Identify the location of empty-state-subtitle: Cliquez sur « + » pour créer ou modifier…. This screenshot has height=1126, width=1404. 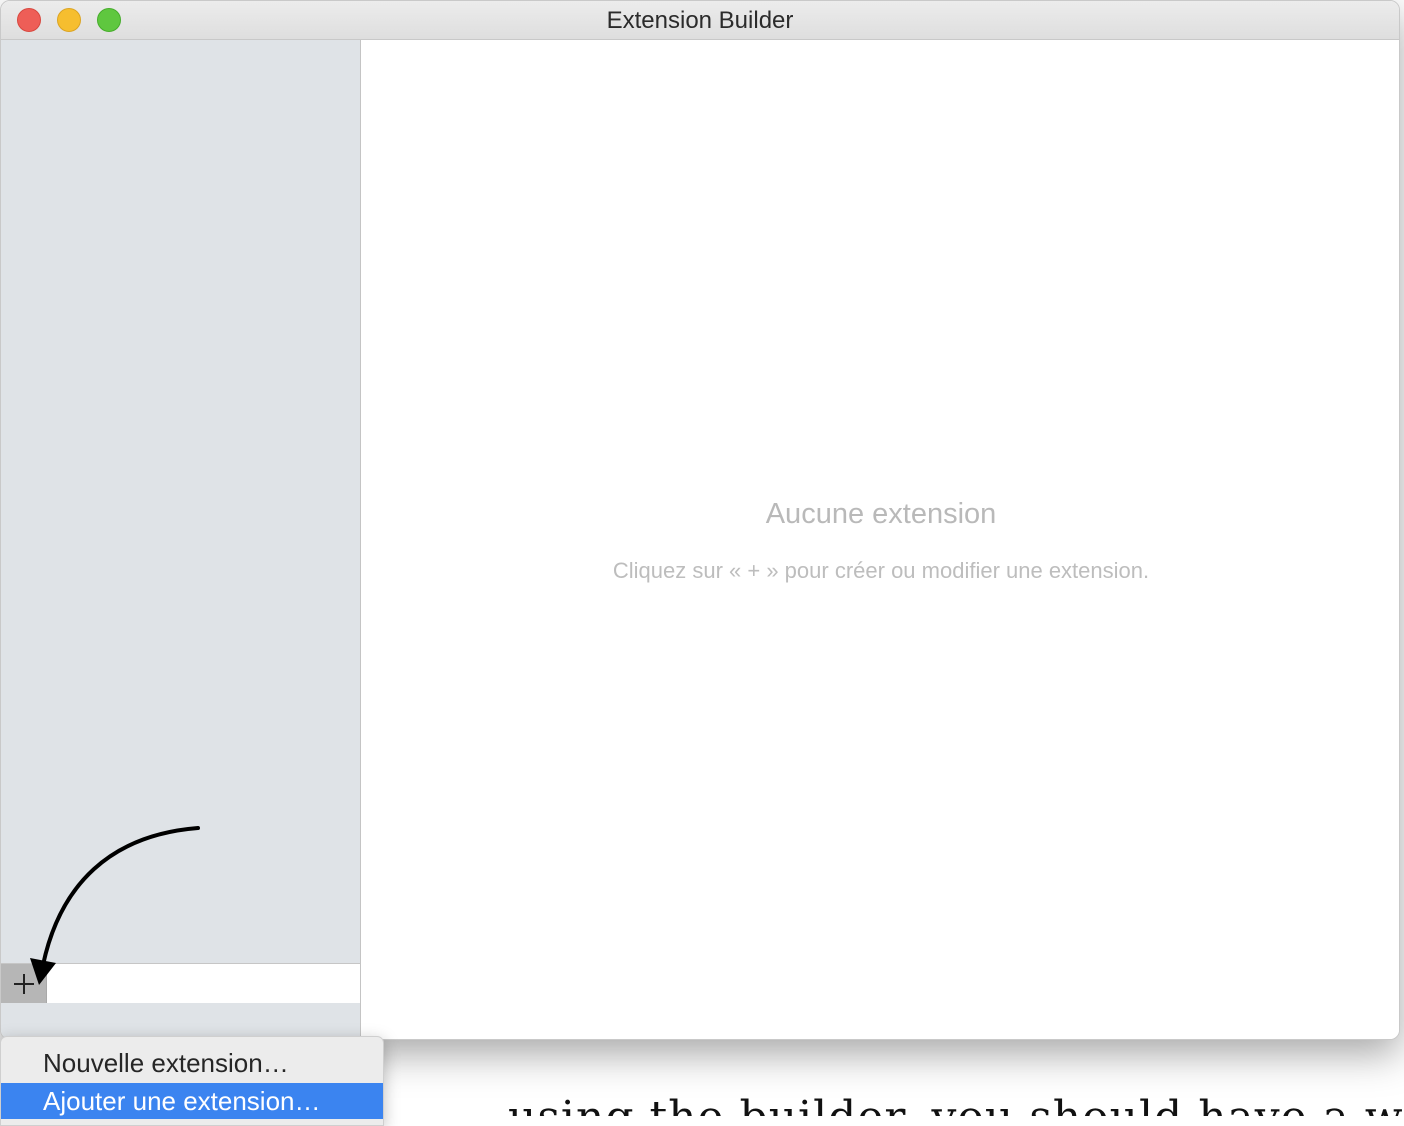
(881, 570).